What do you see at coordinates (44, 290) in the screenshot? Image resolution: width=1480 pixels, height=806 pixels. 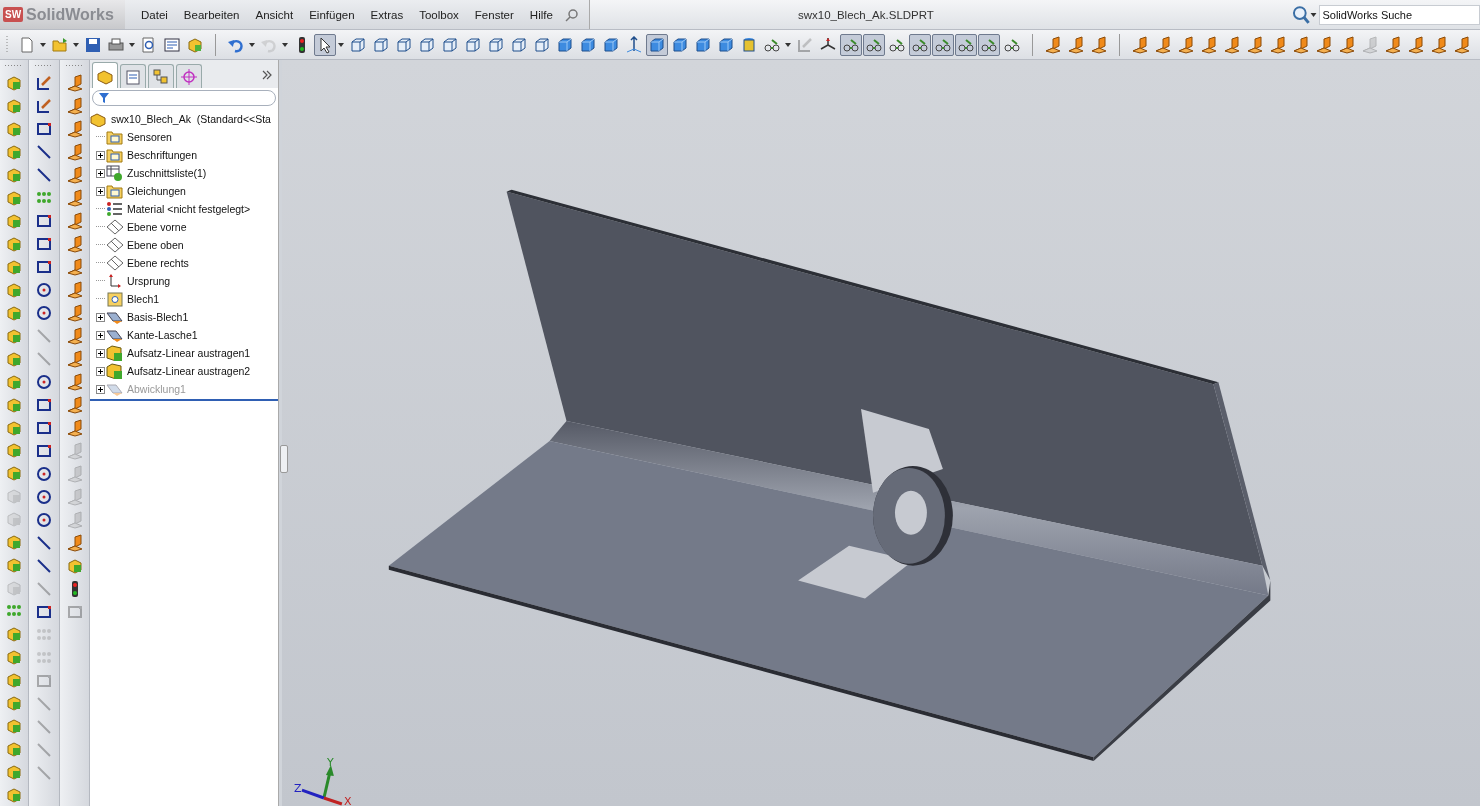 I see `circle-icon` at bounding box center [44, 290].